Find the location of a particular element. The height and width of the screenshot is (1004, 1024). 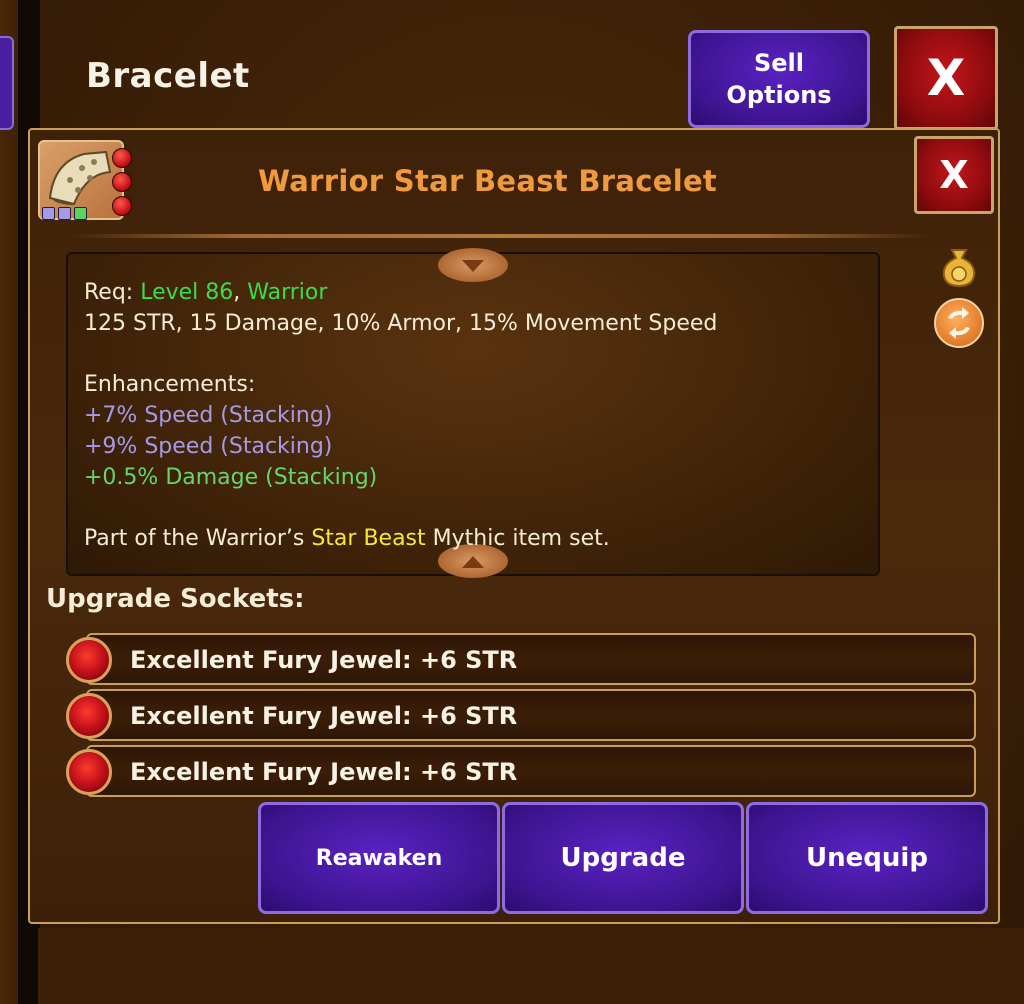

close-panel-button: X is located at coordinates (954, 175).